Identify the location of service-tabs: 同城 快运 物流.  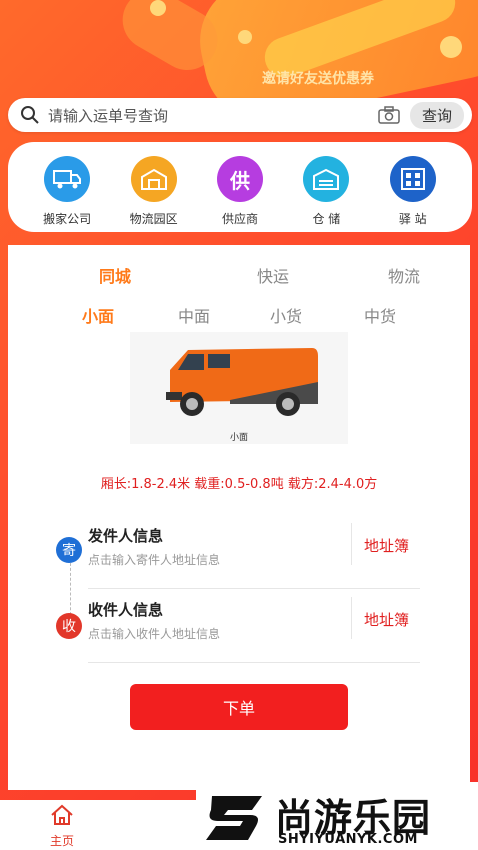
(239, 275).